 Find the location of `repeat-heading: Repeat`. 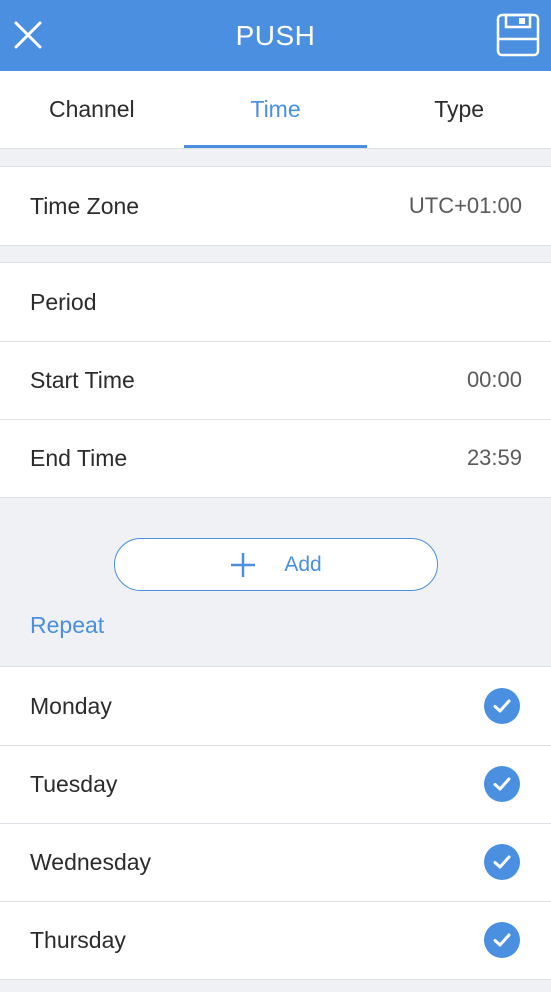

repeat-heading: Repeat is located at coordinates (67, 625).